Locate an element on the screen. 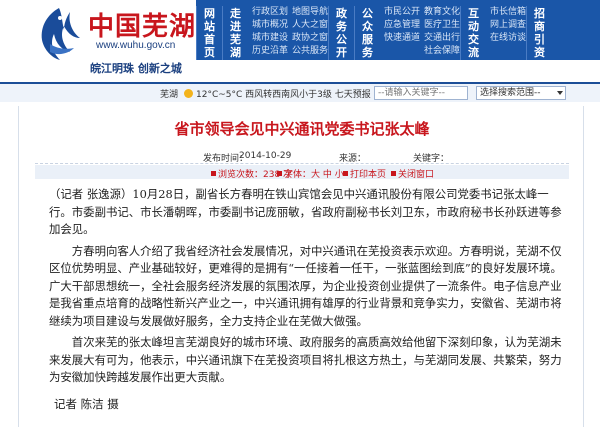  nav-group-interact: 教育文化 医疗卫生 交通出行 社会保障 互动交流 is located at coordinates (453, 30).